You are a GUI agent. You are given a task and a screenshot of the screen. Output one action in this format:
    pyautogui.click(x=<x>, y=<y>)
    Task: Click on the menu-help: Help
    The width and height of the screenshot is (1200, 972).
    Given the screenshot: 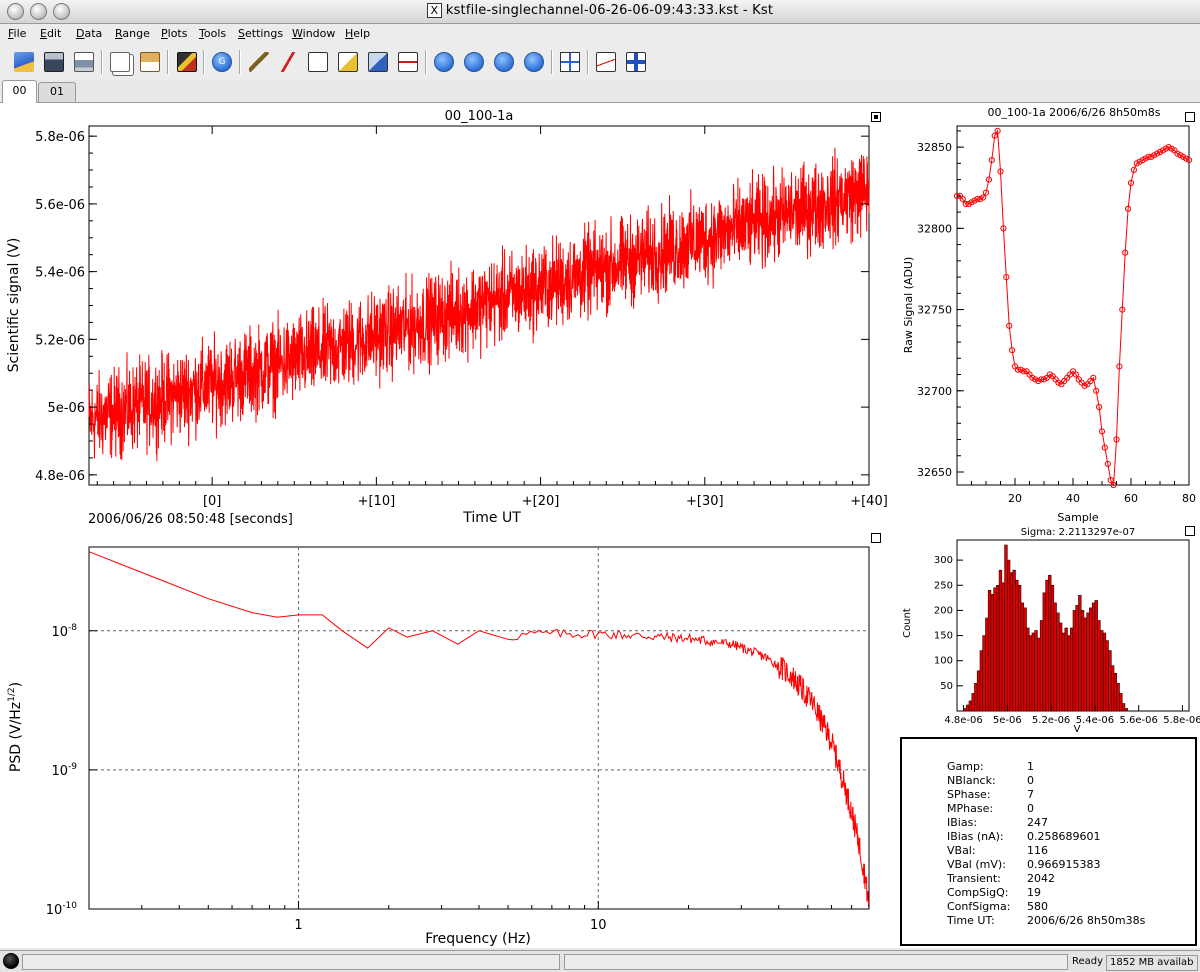 What is the action you would take?
    pyautogui.click(x=357, y=33)
    